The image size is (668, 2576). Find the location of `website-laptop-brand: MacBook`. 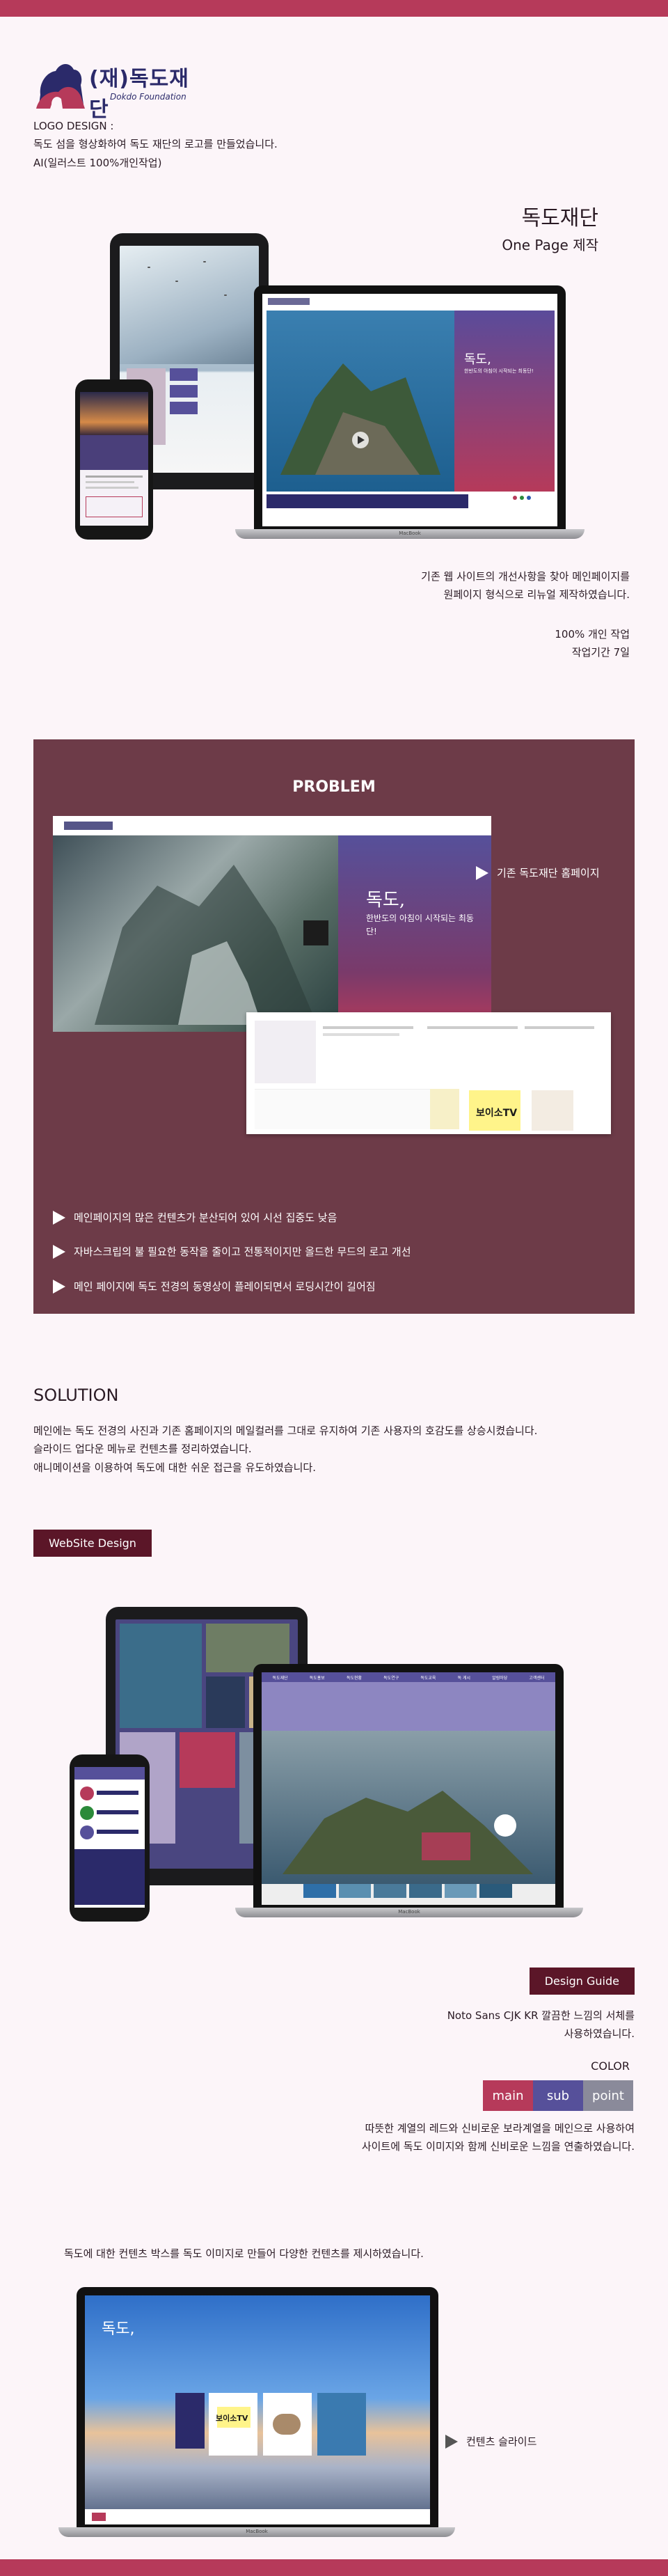

website-laptop-brand: MacBook is located at coordinates (409, 1912).